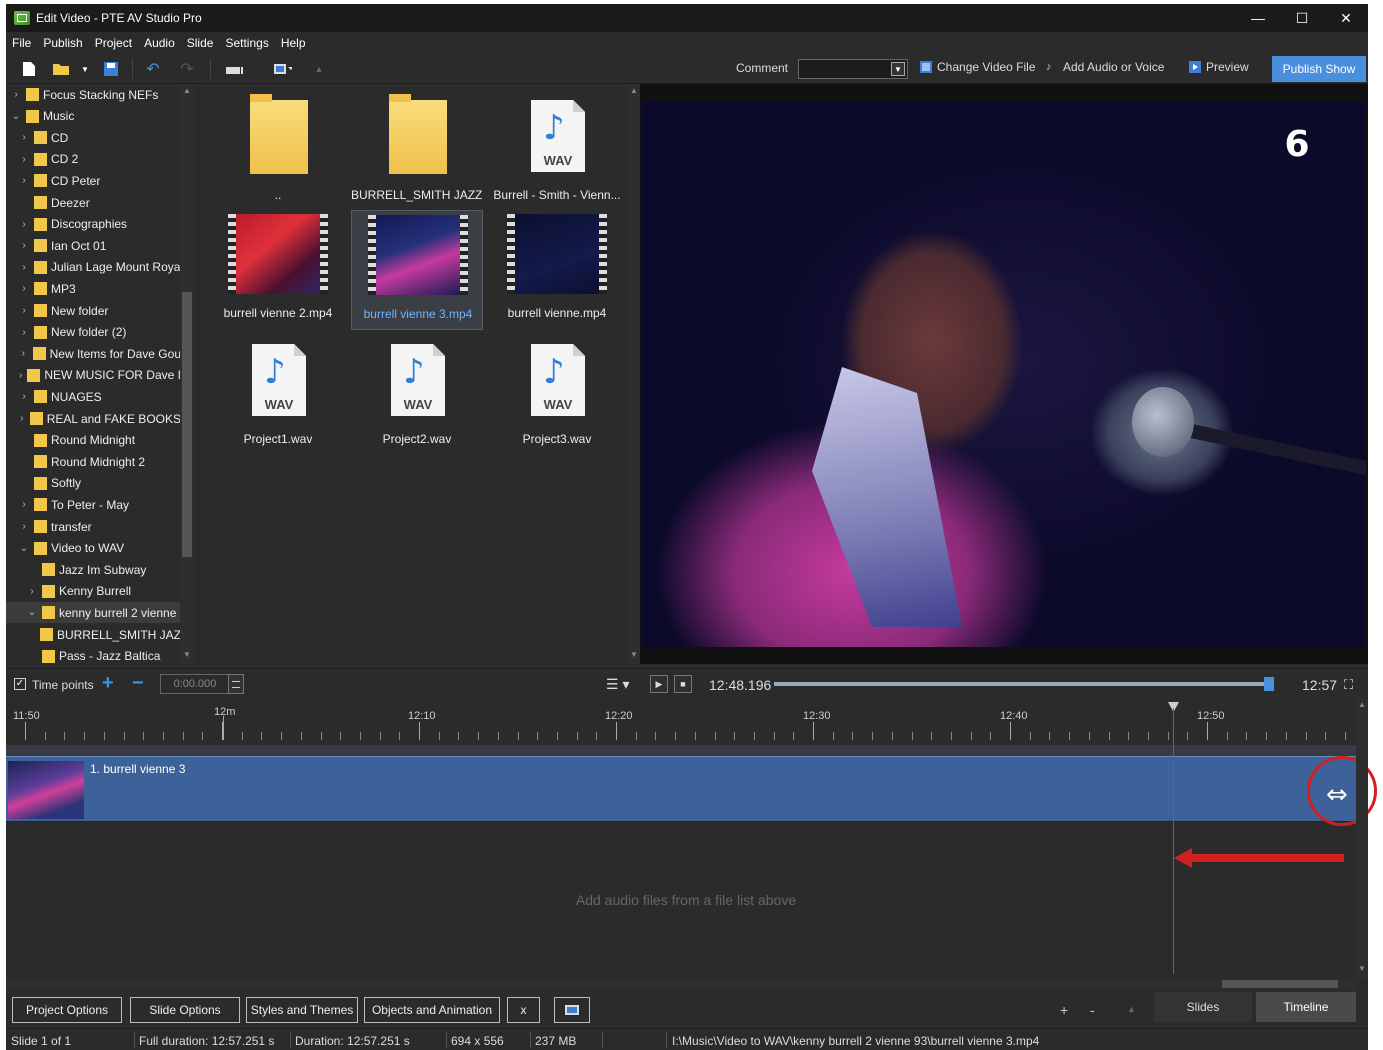  I want to click on tree-item: › REAL and FAKE BOOKS, so click(93, 418).